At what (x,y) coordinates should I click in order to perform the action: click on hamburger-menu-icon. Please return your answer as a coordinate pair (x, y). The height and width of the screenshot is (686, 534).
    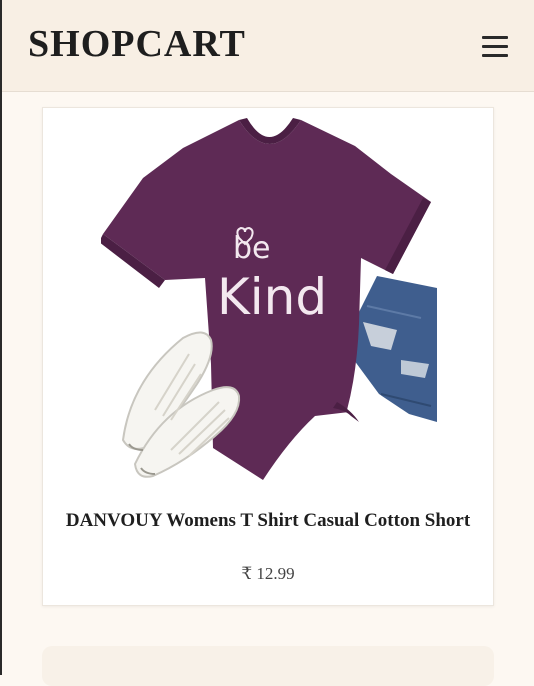
    Looking at the image, I should click on (495, 47).